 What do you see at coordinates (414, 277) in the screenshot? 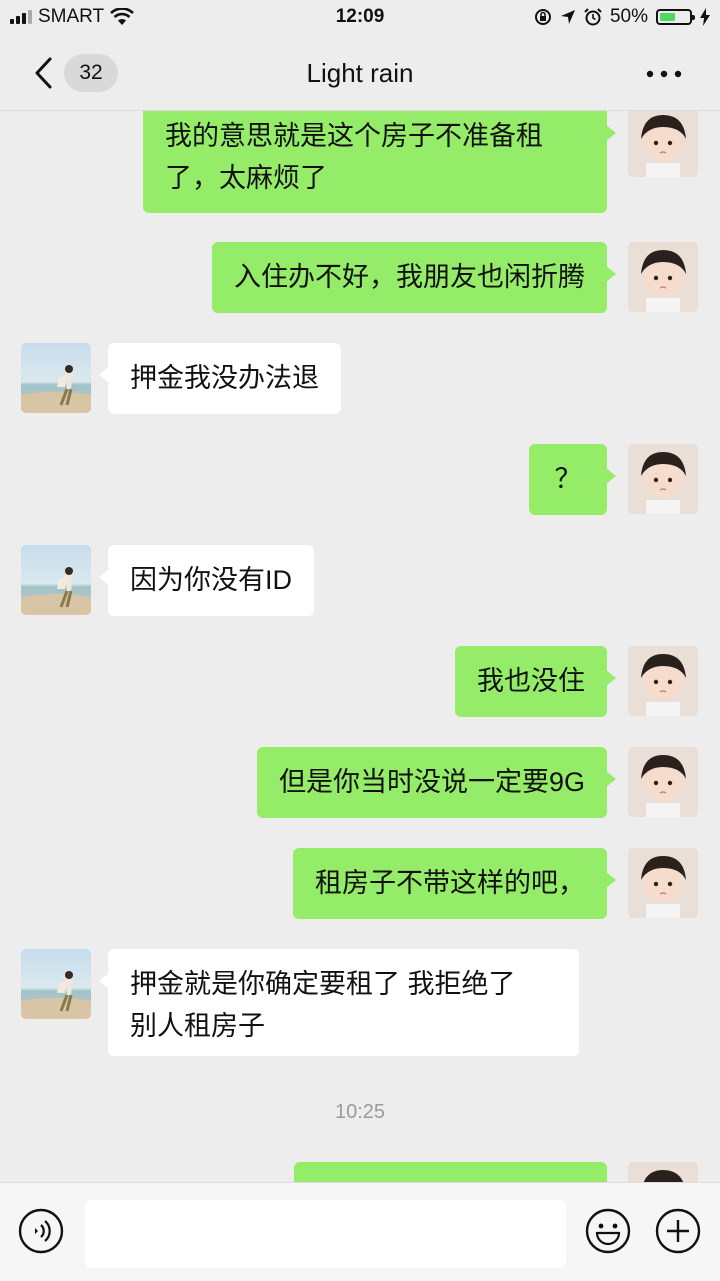
I see `message-bubble: 入住办不好，我朋友也闲折腾` at bounding box center [414, 277].